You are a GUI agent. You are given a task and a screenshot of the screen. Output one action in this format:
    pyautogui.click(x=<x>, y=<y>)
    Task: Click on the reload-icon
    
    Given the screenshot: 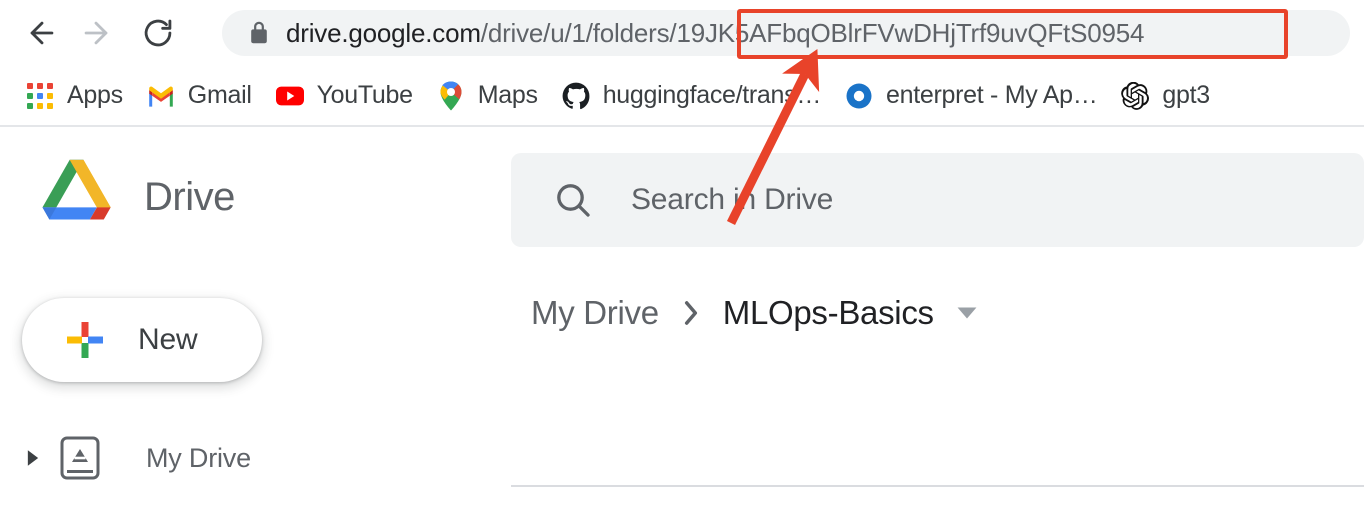 What is the action you would take?
    pyautogui.click(x=158, y=33)
    